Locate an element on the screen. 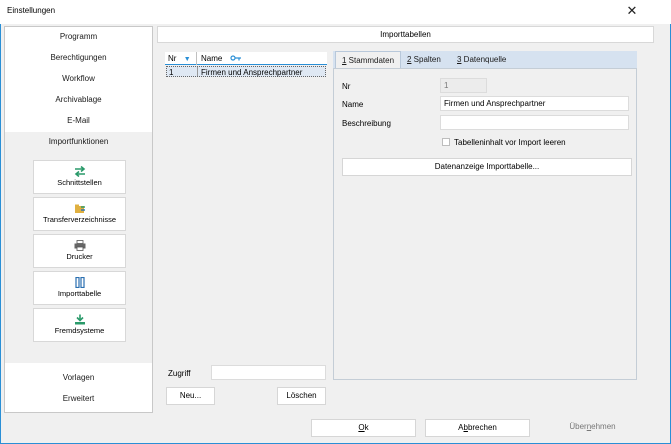 This screenshot has height=444, width=671. tab-datenquelle: 3 Datenquelle is located at coordinates (481, 60).